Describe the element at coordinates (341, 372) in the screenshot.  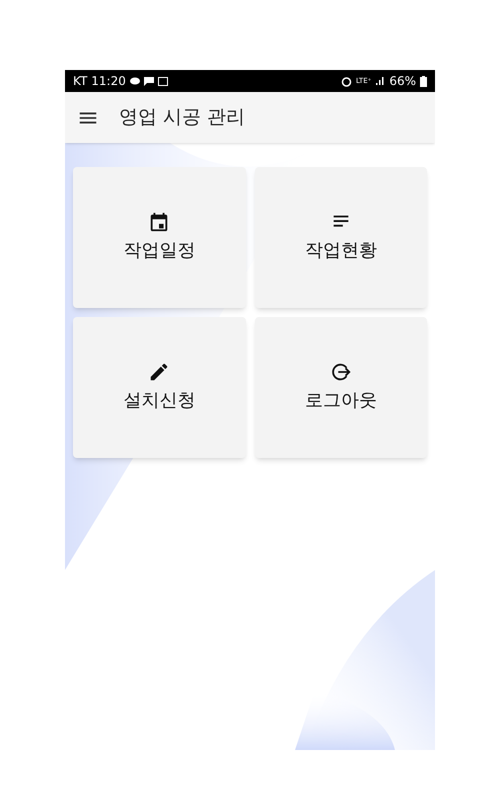
I see `logout-icon` at that location.